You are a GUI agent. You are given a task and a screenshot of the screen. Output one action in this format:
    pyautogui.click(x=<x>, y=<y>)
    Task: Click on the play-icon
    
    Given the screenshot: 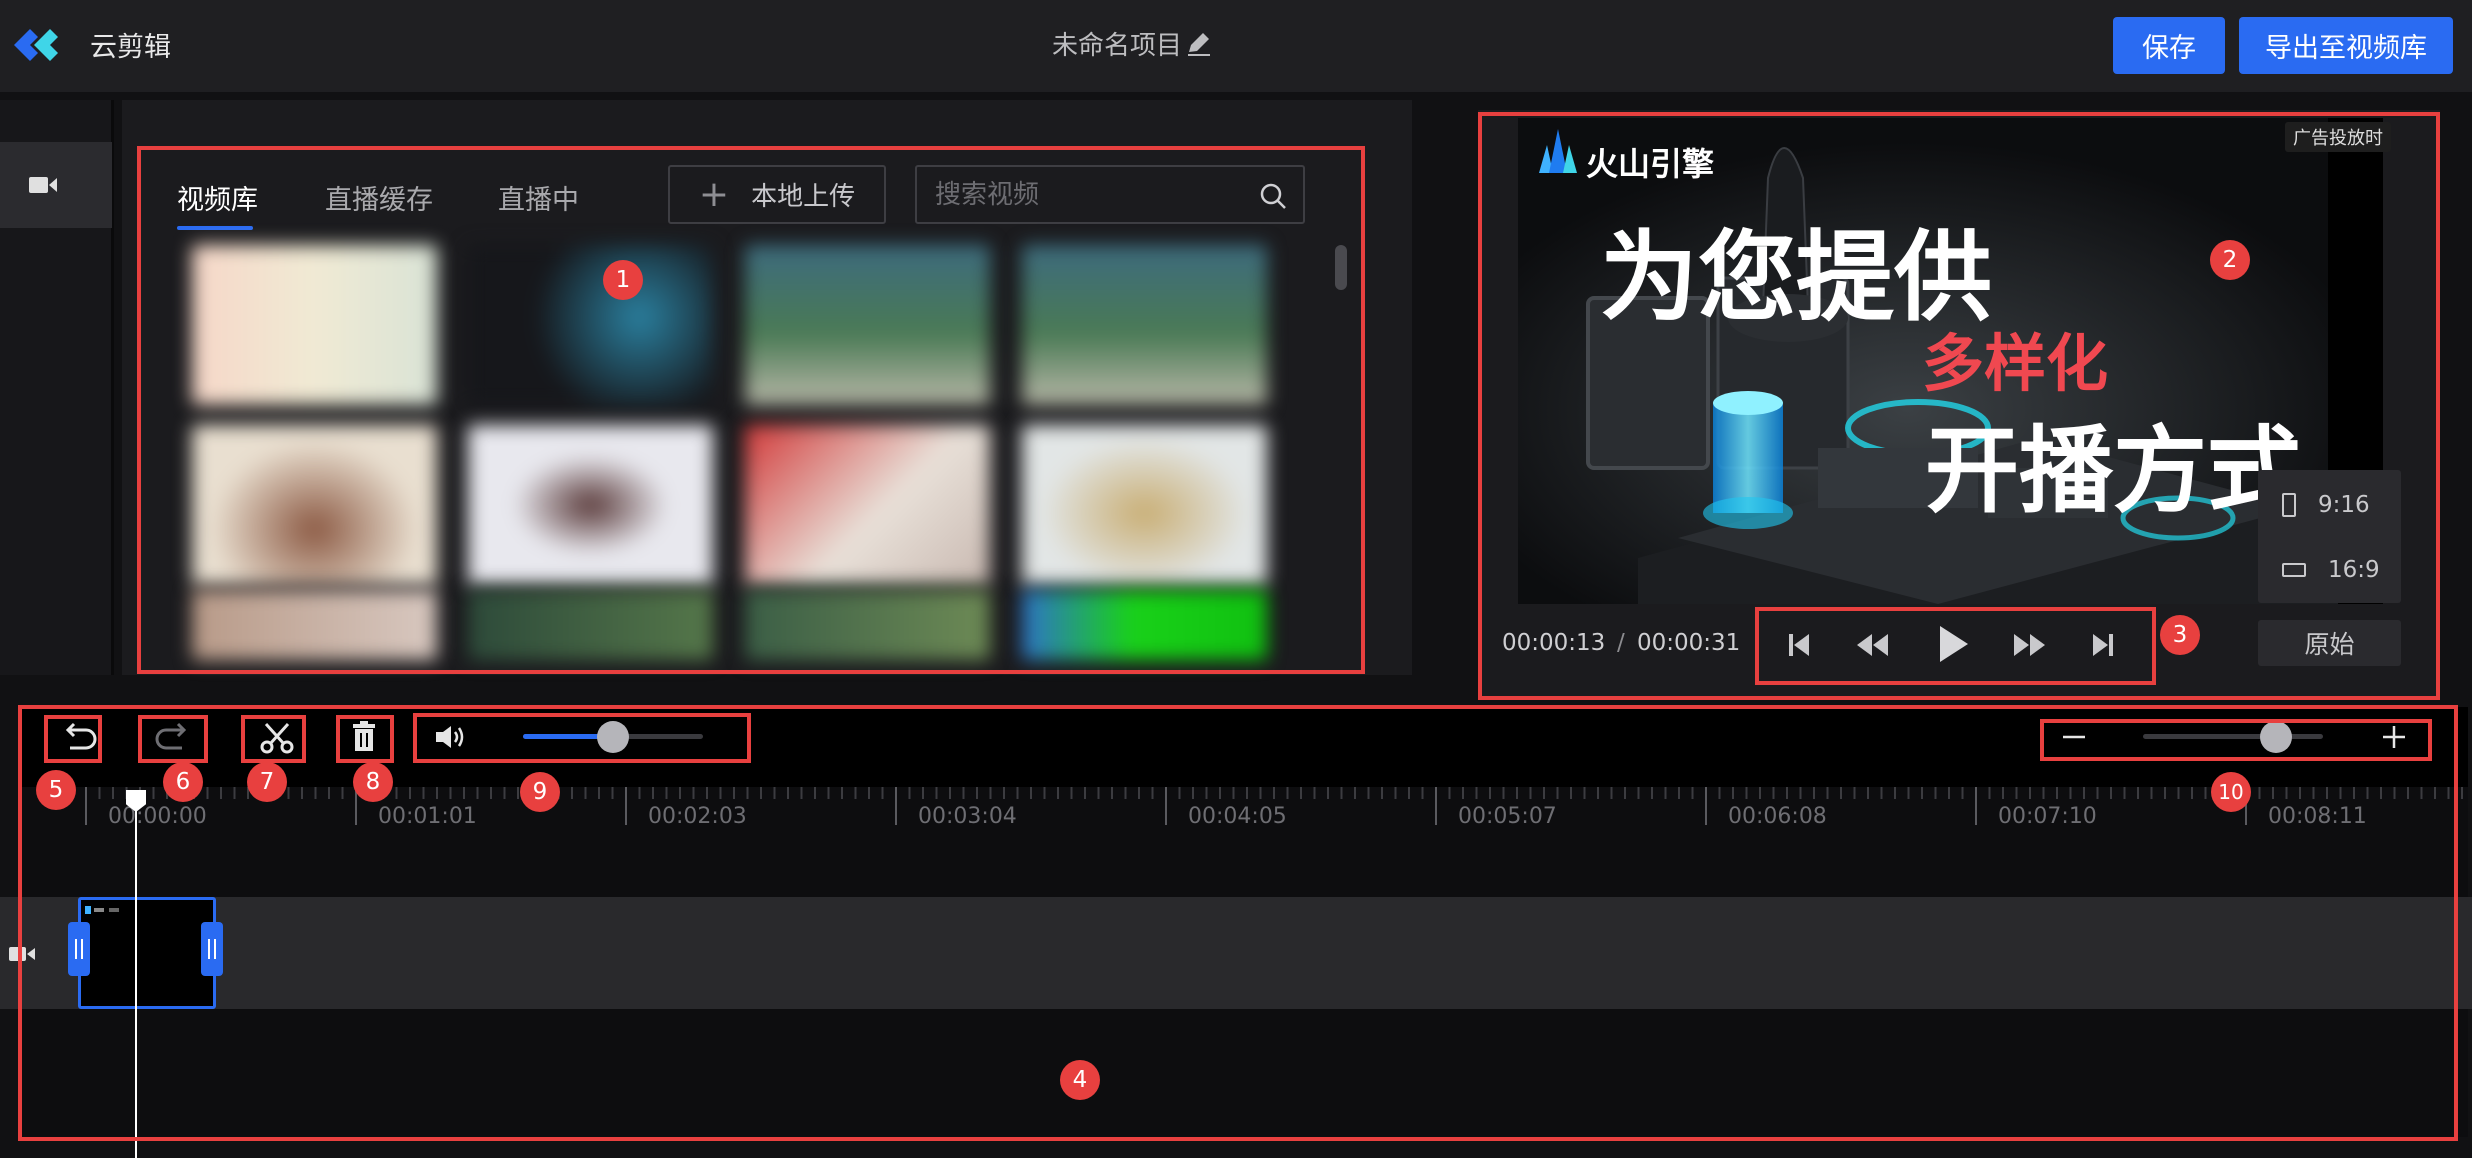 What is the action you would take?
    pyautogui.click(x=1952, y=644)
    